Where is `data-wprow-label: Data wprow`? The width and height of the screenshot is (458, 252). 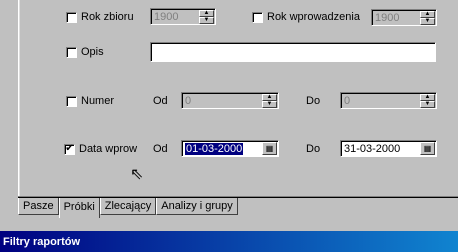
data-wprow-label: Data wprow is located at coordinates (108, 149).